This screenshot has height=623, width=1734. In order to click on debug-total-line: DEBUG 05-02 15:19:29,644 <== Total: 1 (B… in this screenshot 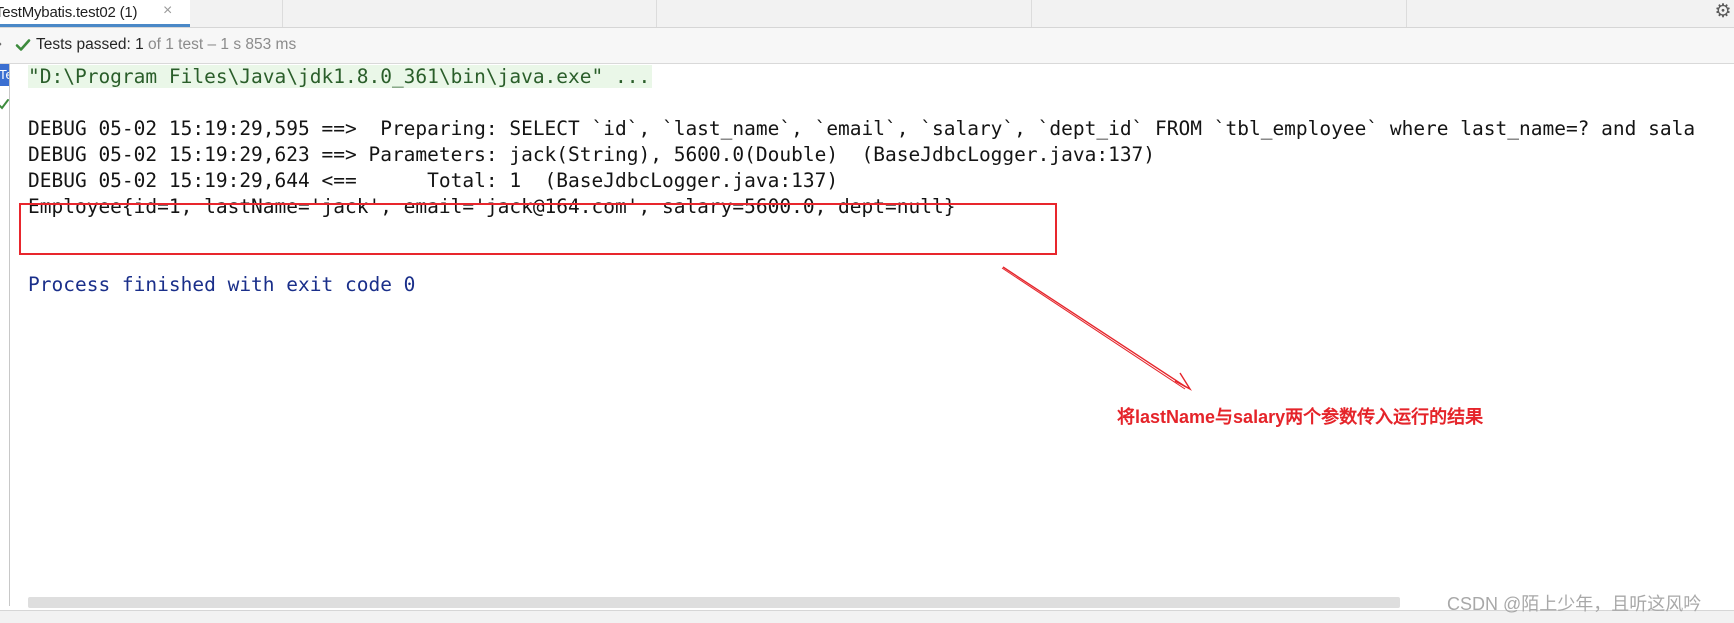, I will do `click(433, 180)`.